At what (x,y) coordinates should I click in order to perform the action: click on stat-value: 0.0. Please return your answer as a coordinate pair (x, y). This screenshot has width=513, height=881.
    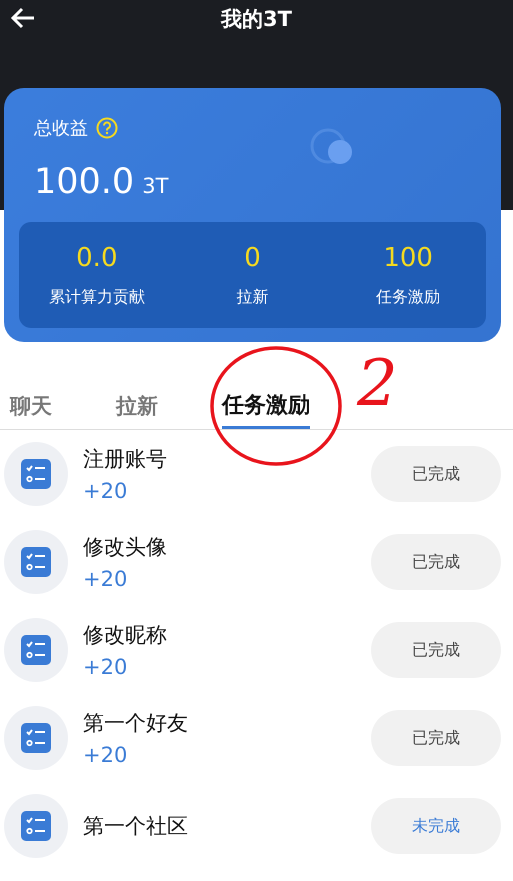
    Looking at the image, I should click on (97, 257).